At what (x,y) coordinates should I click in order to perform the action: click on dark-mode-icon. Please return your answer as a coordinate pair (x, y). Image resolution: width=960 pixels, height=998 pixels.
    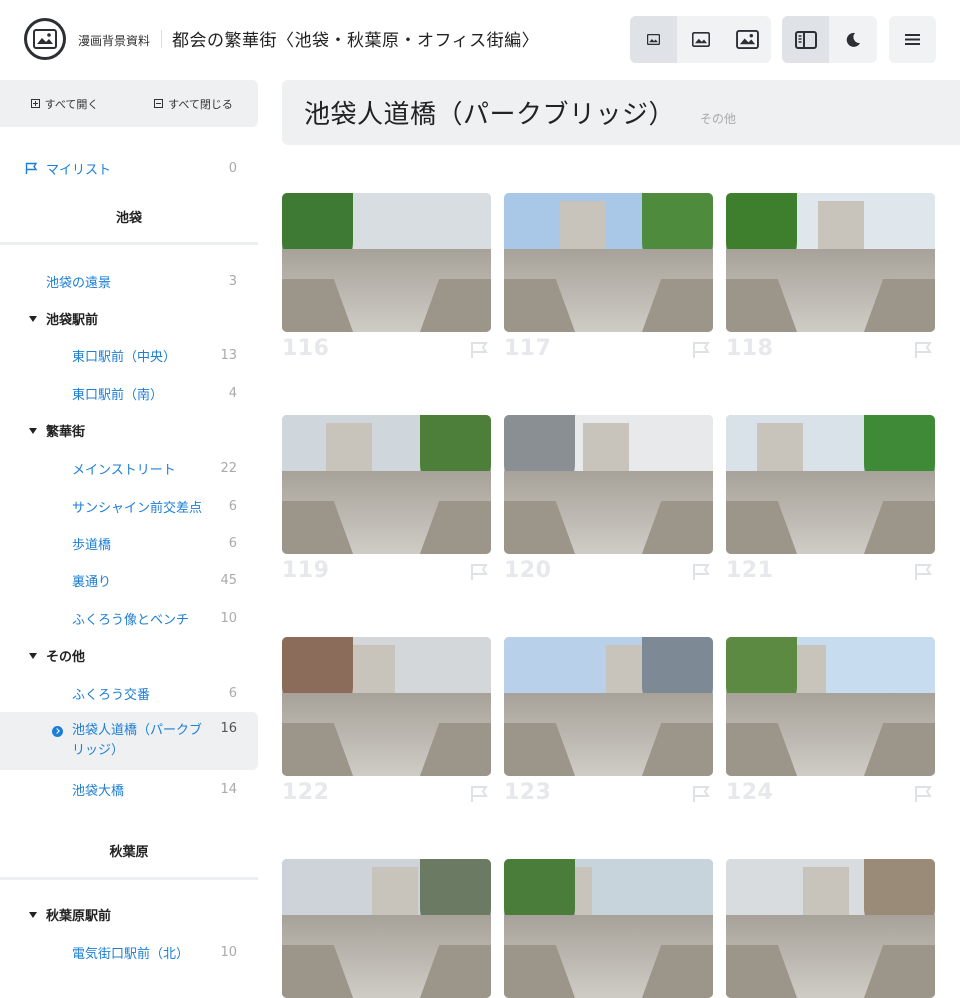
    Looking at the image, I should click on (852, 39).